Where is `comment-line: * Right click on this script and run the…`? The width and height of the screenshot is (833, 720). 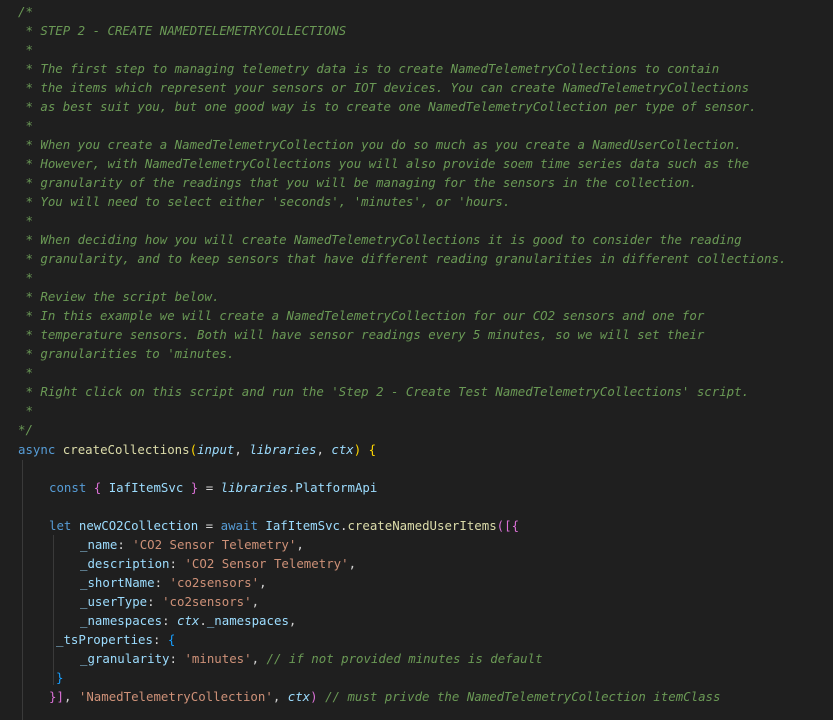
comment-line: * Right click on this script and run the… is located at coordinates (384, 391).